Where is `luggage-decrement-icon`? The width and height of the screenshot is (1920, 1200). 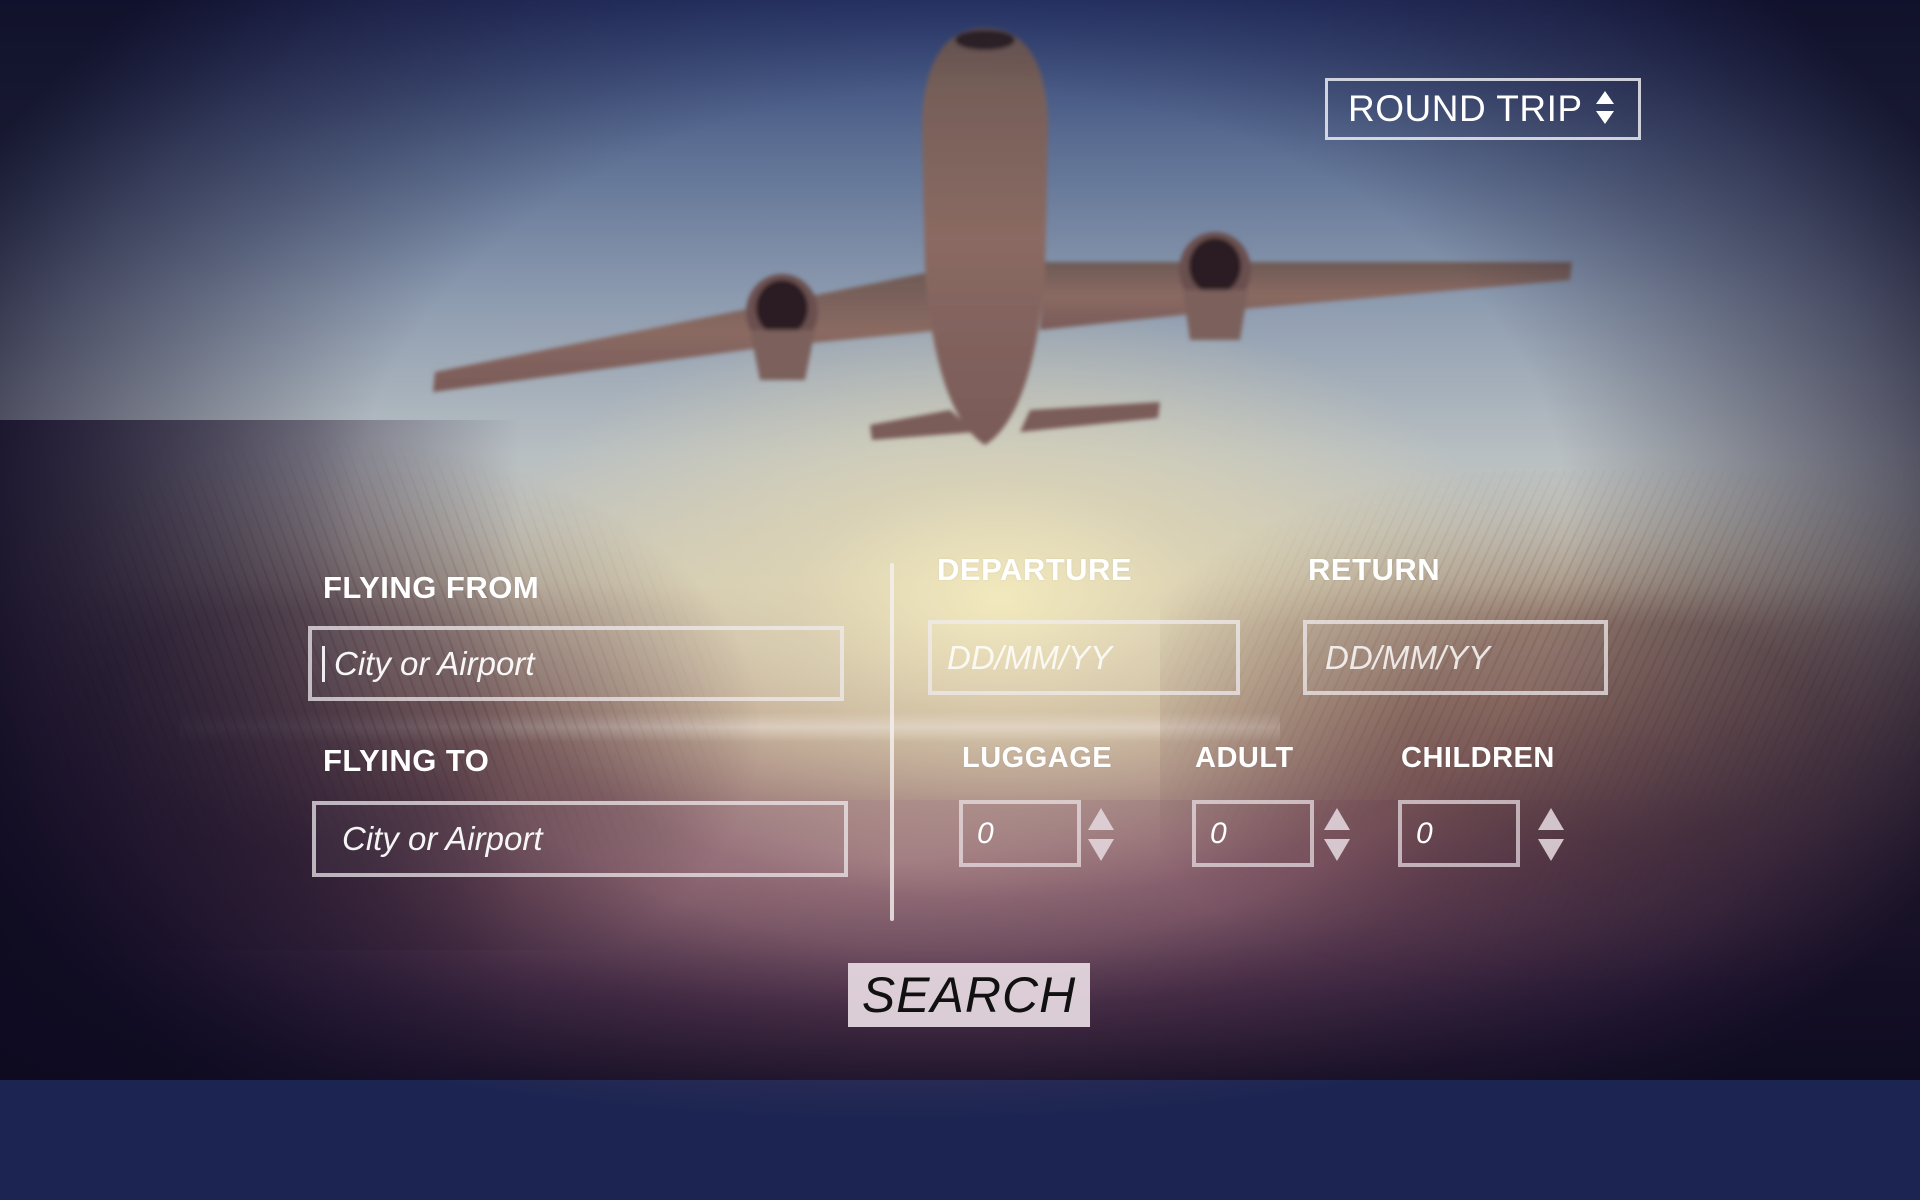
luggage-decrement-icon is located at coordinates (1101, 850).